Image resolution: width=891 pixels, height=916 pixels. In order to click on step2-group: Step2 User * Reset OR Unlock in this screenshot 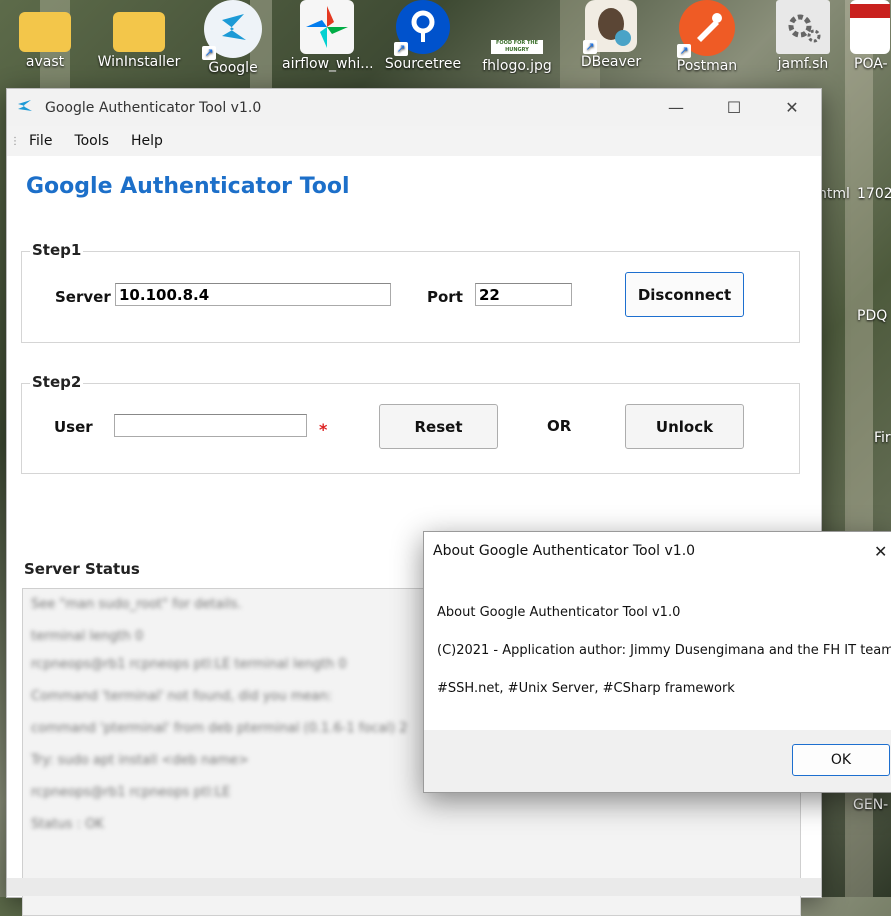, I will do `click(410, 423)`.